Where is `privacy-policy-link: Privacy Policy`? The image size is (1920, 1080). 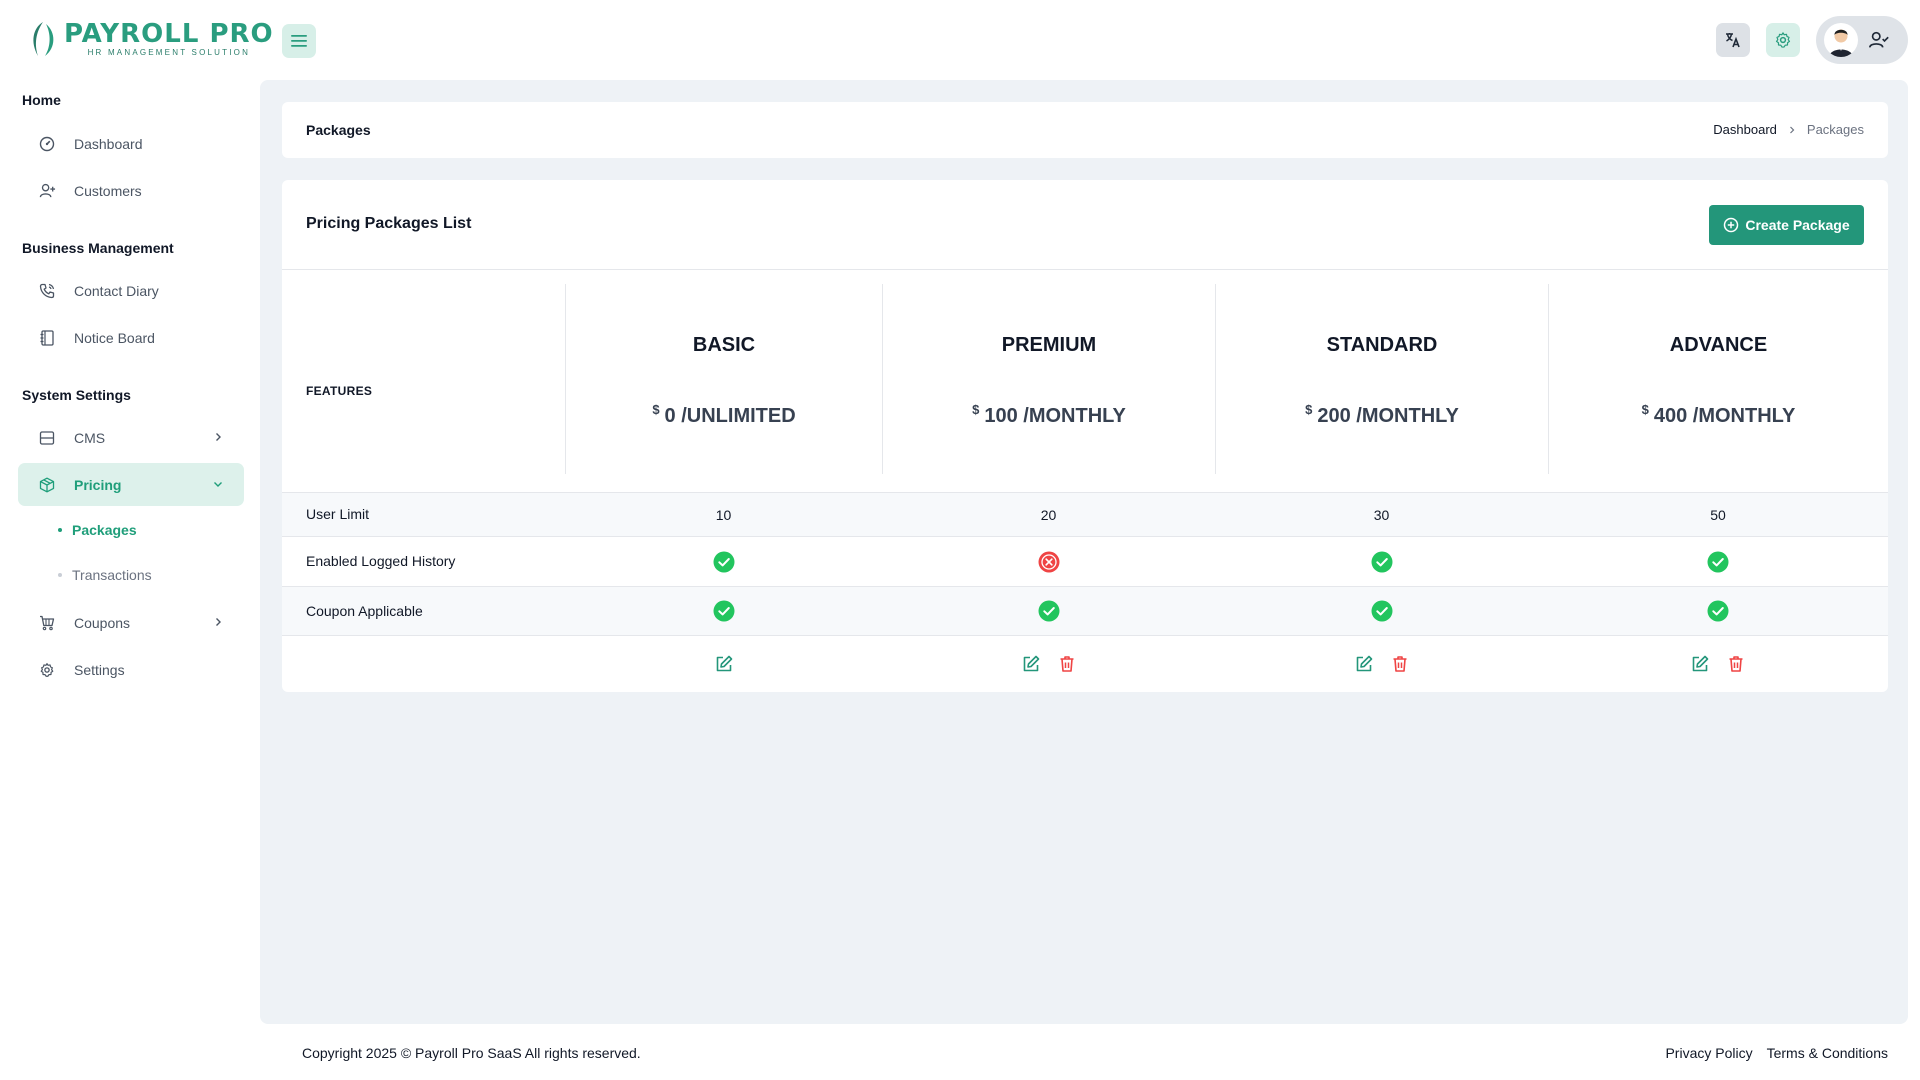
privacy-policy-link: Privacy Policy is located at coordinates (1708, 1053).